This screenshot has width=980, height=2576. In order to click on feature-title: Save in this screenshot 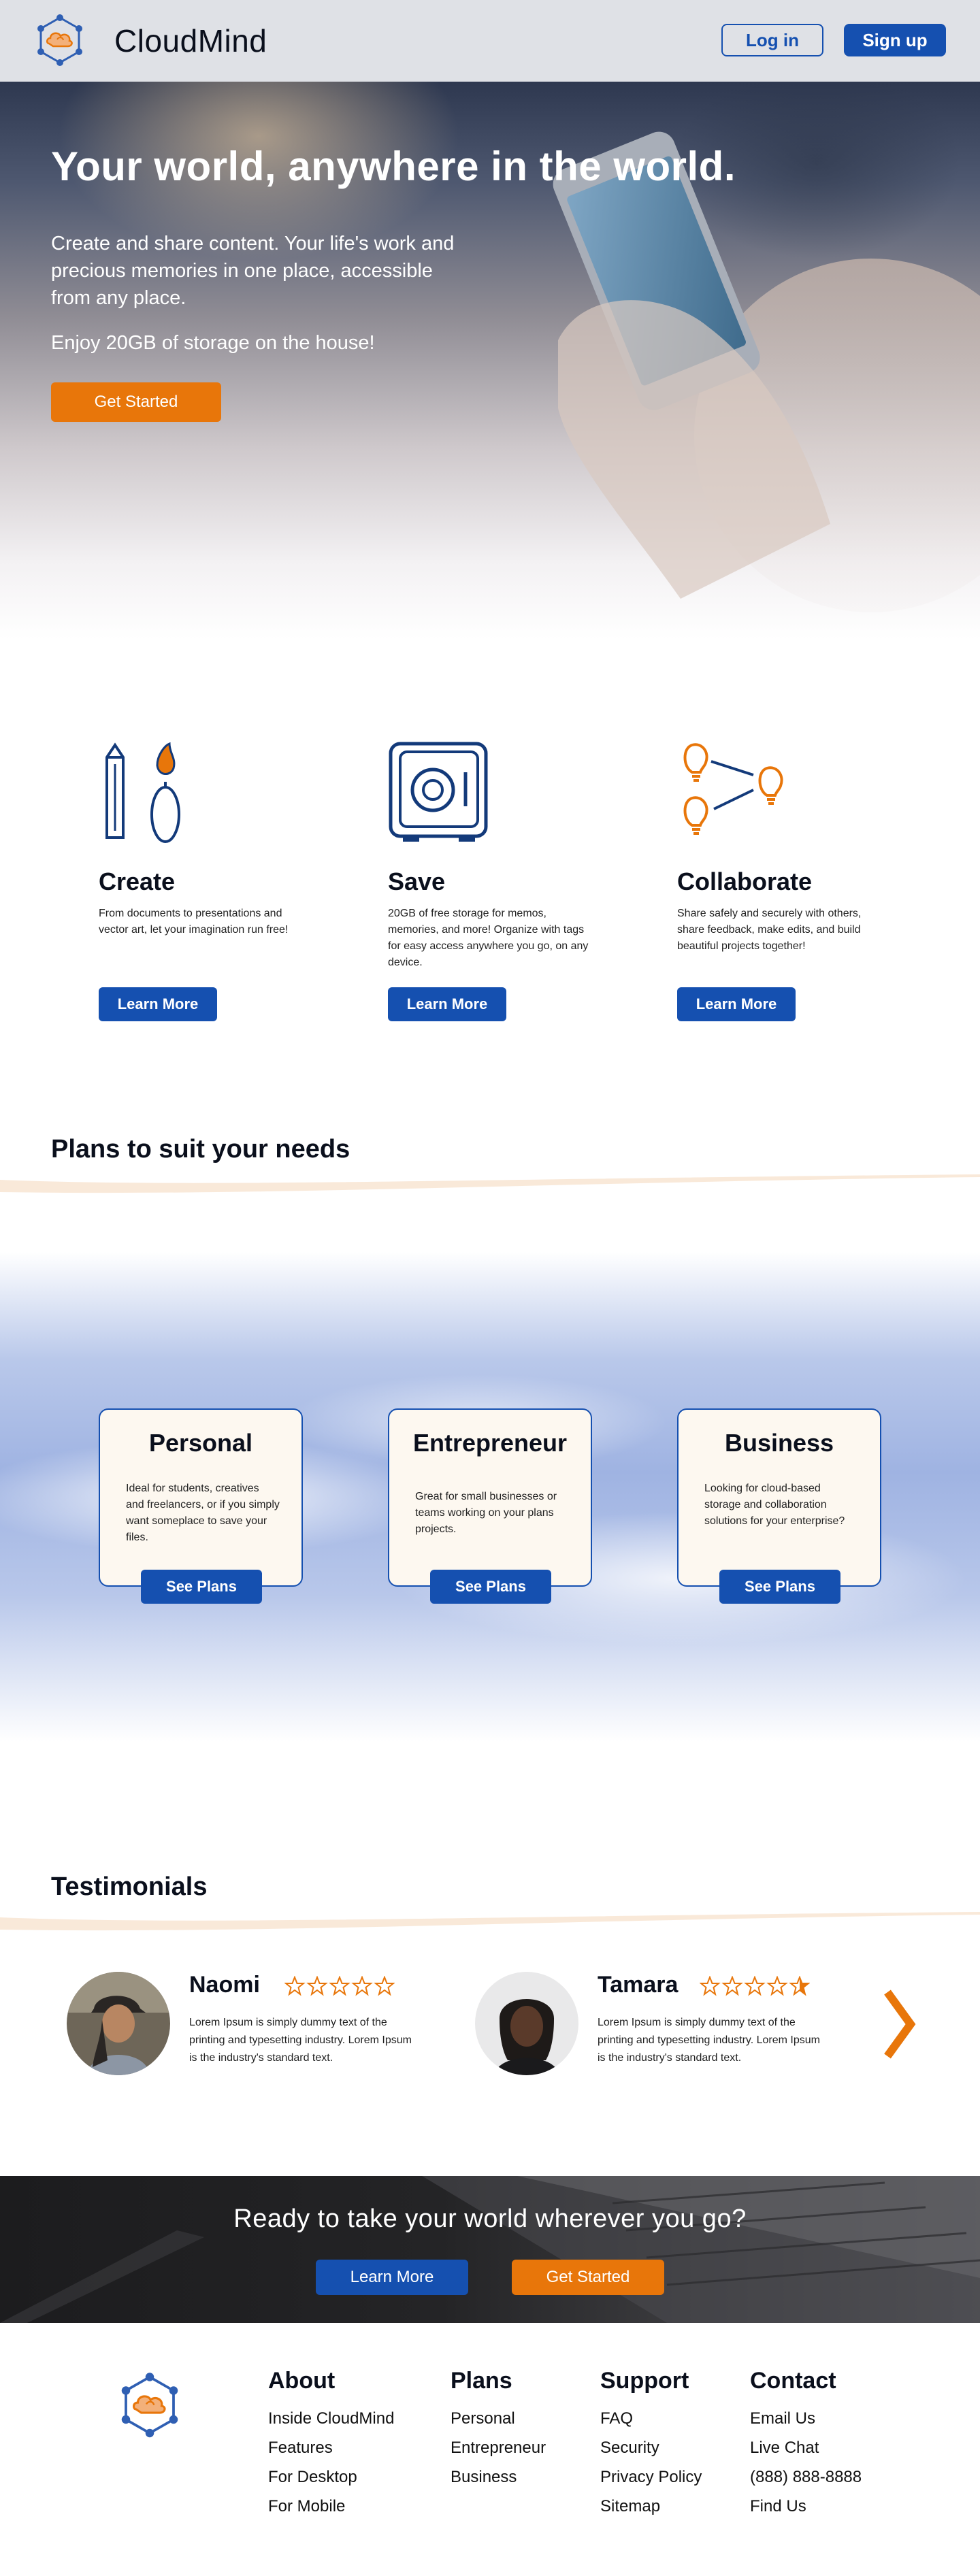, I will do `click(417, 882)`.